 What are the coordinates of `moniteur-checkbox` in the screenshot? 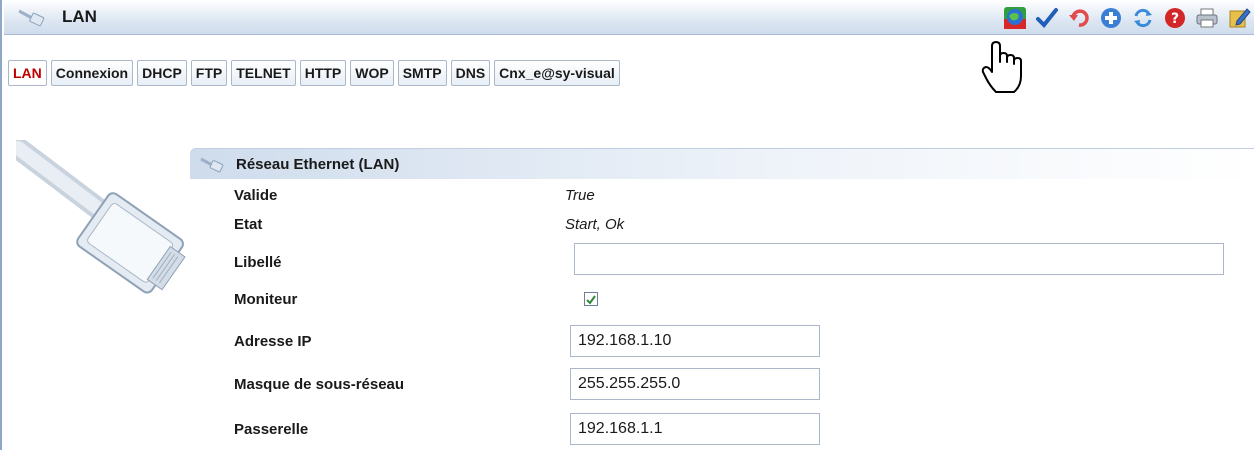 It's located at (591, 299).